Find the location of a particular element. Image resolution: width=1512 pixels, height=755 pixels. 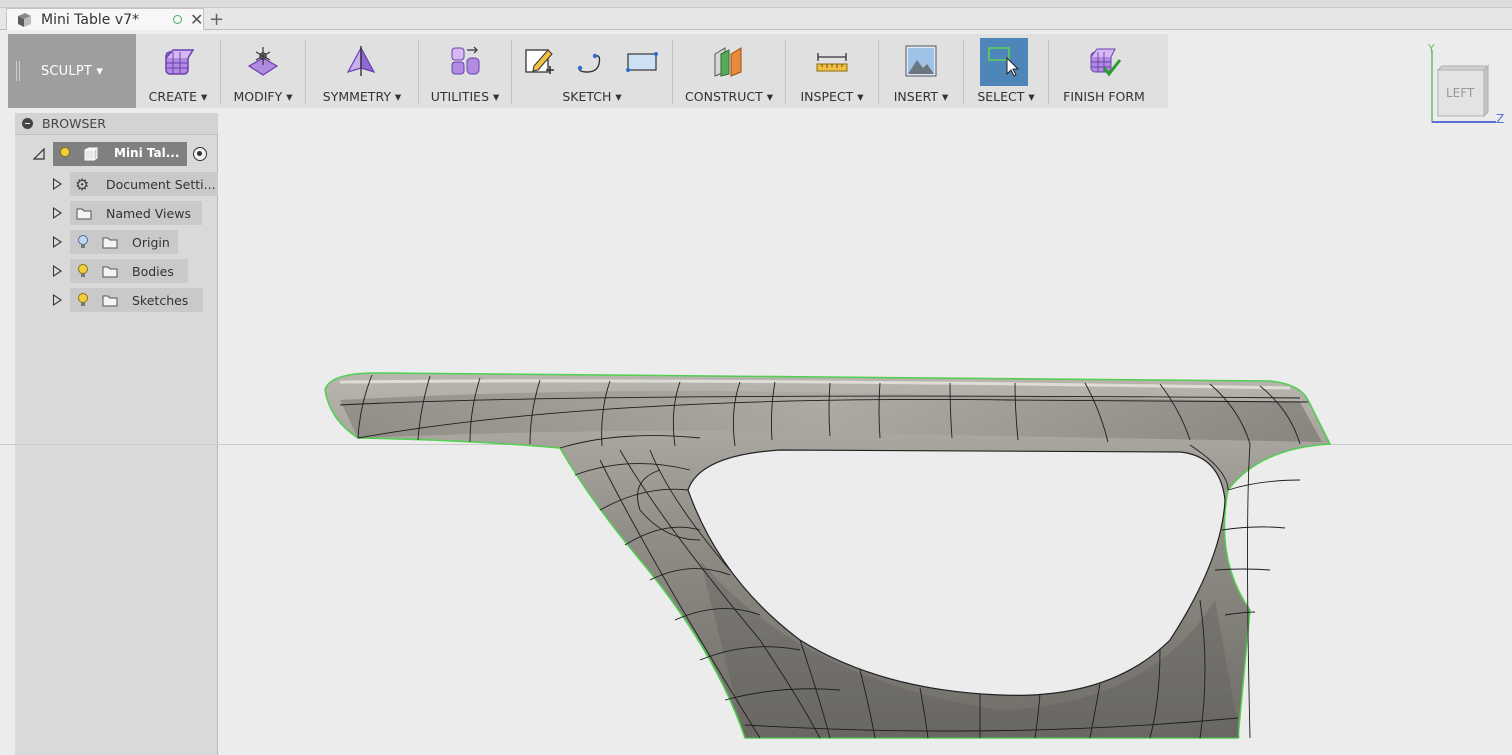

document-tab: Mini Table v7* ✕ is located at coordinates (105, 19).